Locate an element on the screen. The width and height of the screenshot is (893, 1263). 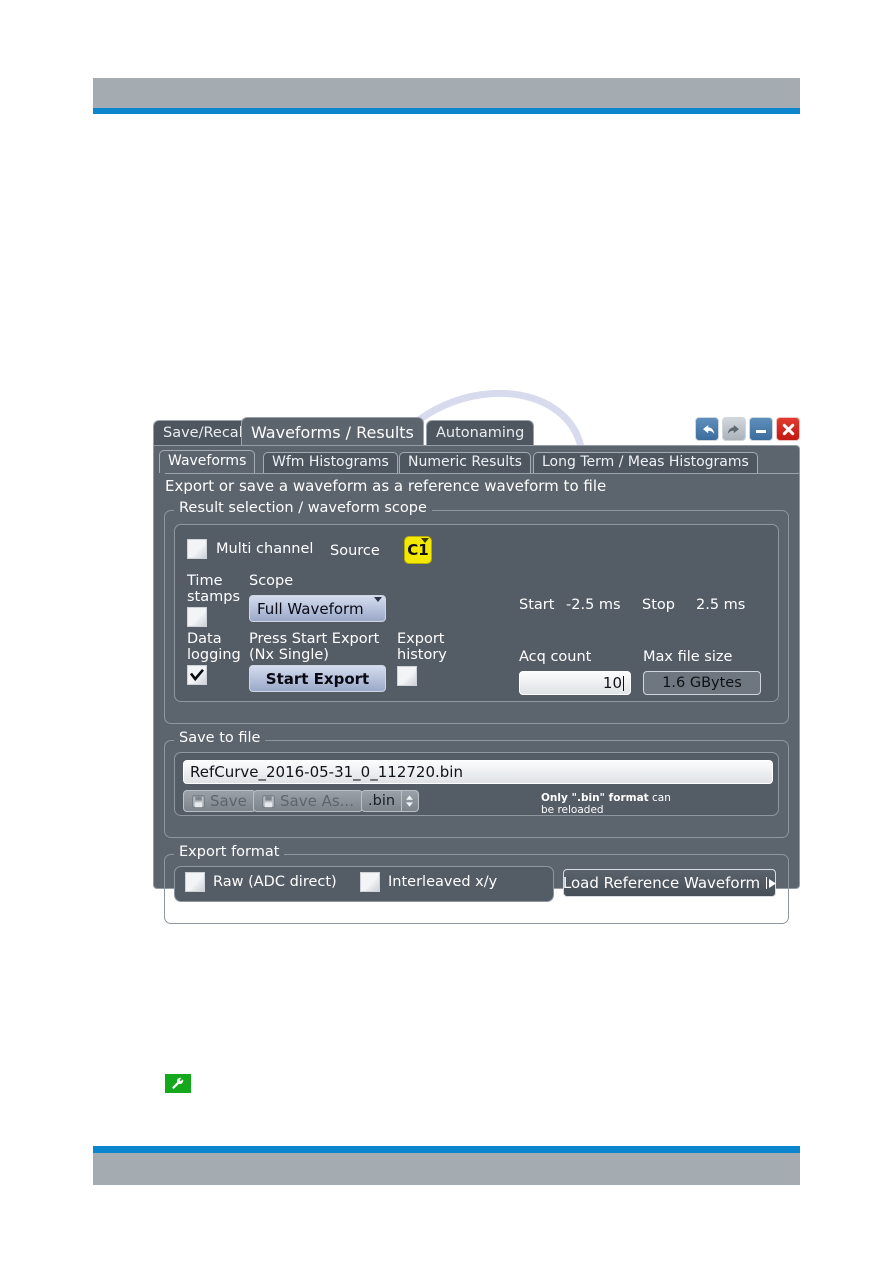
interleaved-row: Interleaved x/y is located at coordinates (428, 882).